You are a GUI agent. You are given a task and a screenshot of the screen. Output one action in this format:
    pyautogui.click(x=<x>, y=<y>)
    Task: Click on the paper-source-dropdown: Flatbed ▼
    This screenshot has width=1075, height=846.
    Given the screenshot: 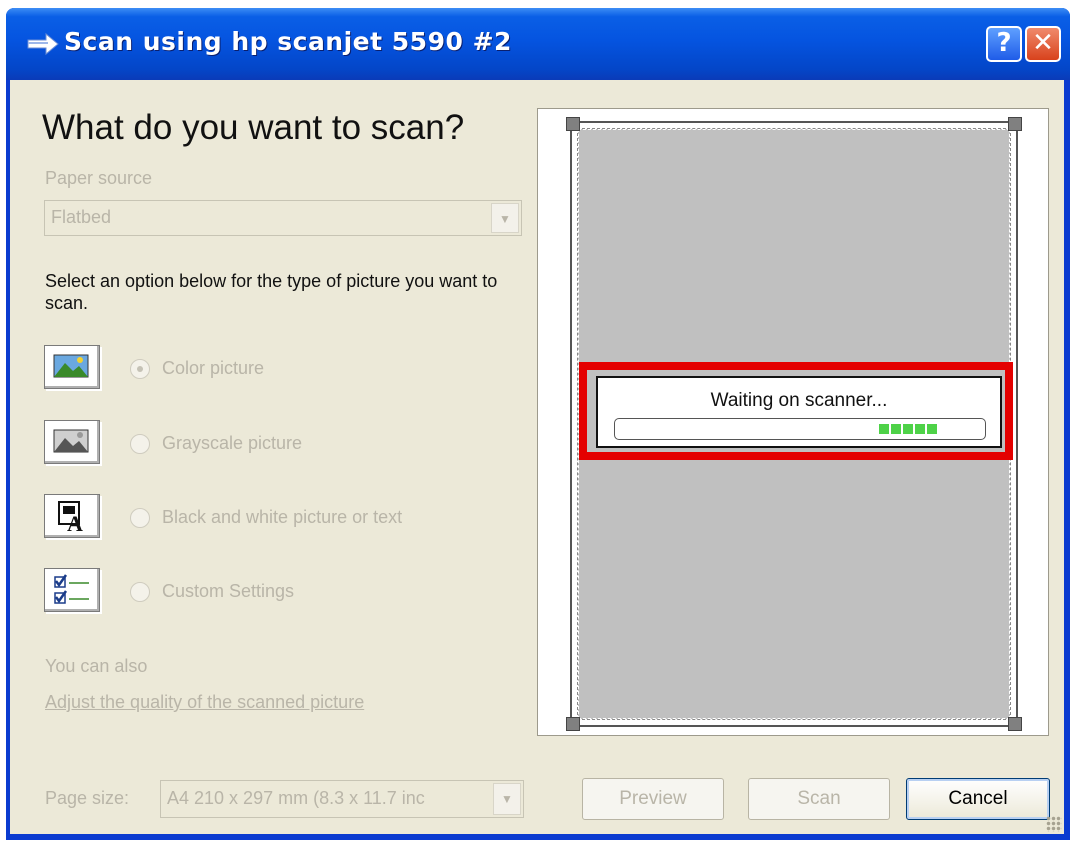 What is the action you would take?
    pyautogui.click(x=283, y=218)
    